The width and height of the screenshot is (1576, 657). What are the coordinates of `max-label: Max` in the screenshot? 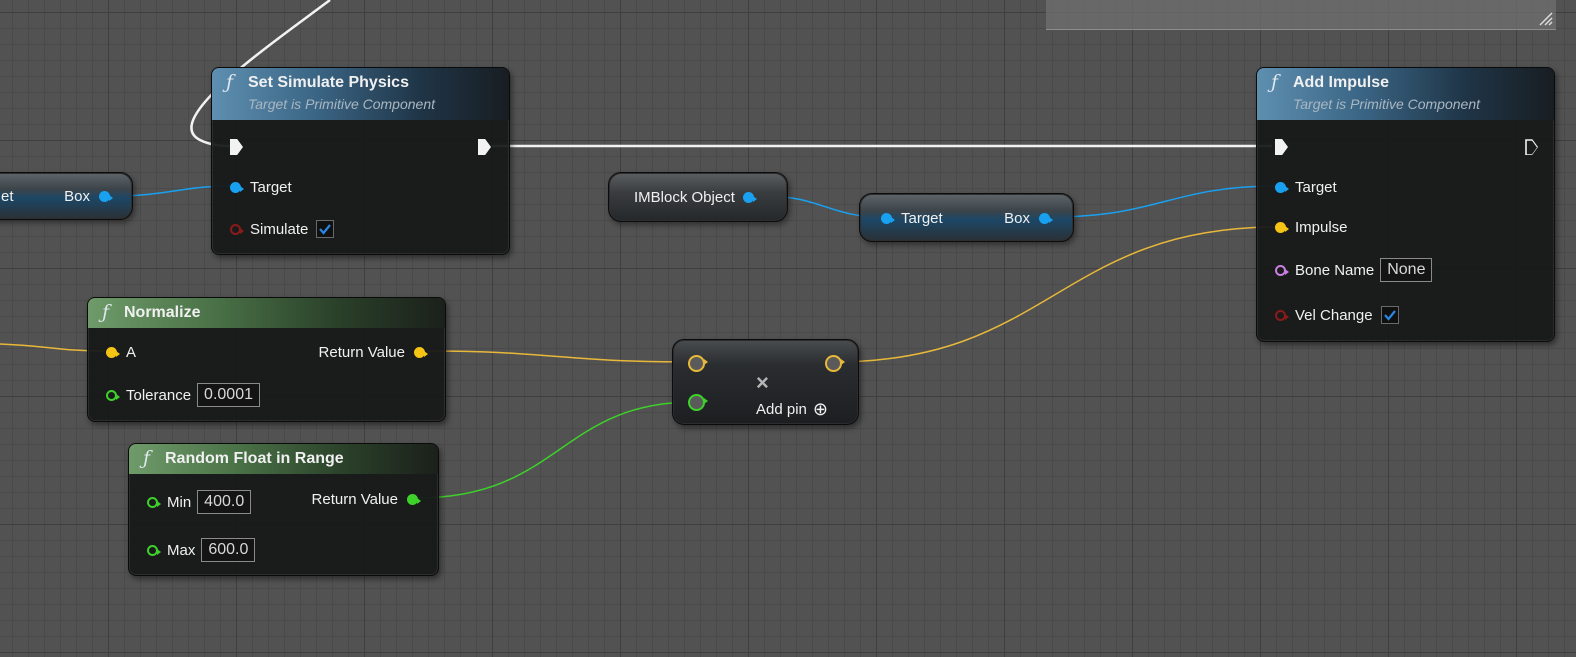 It's located at (181, 550).